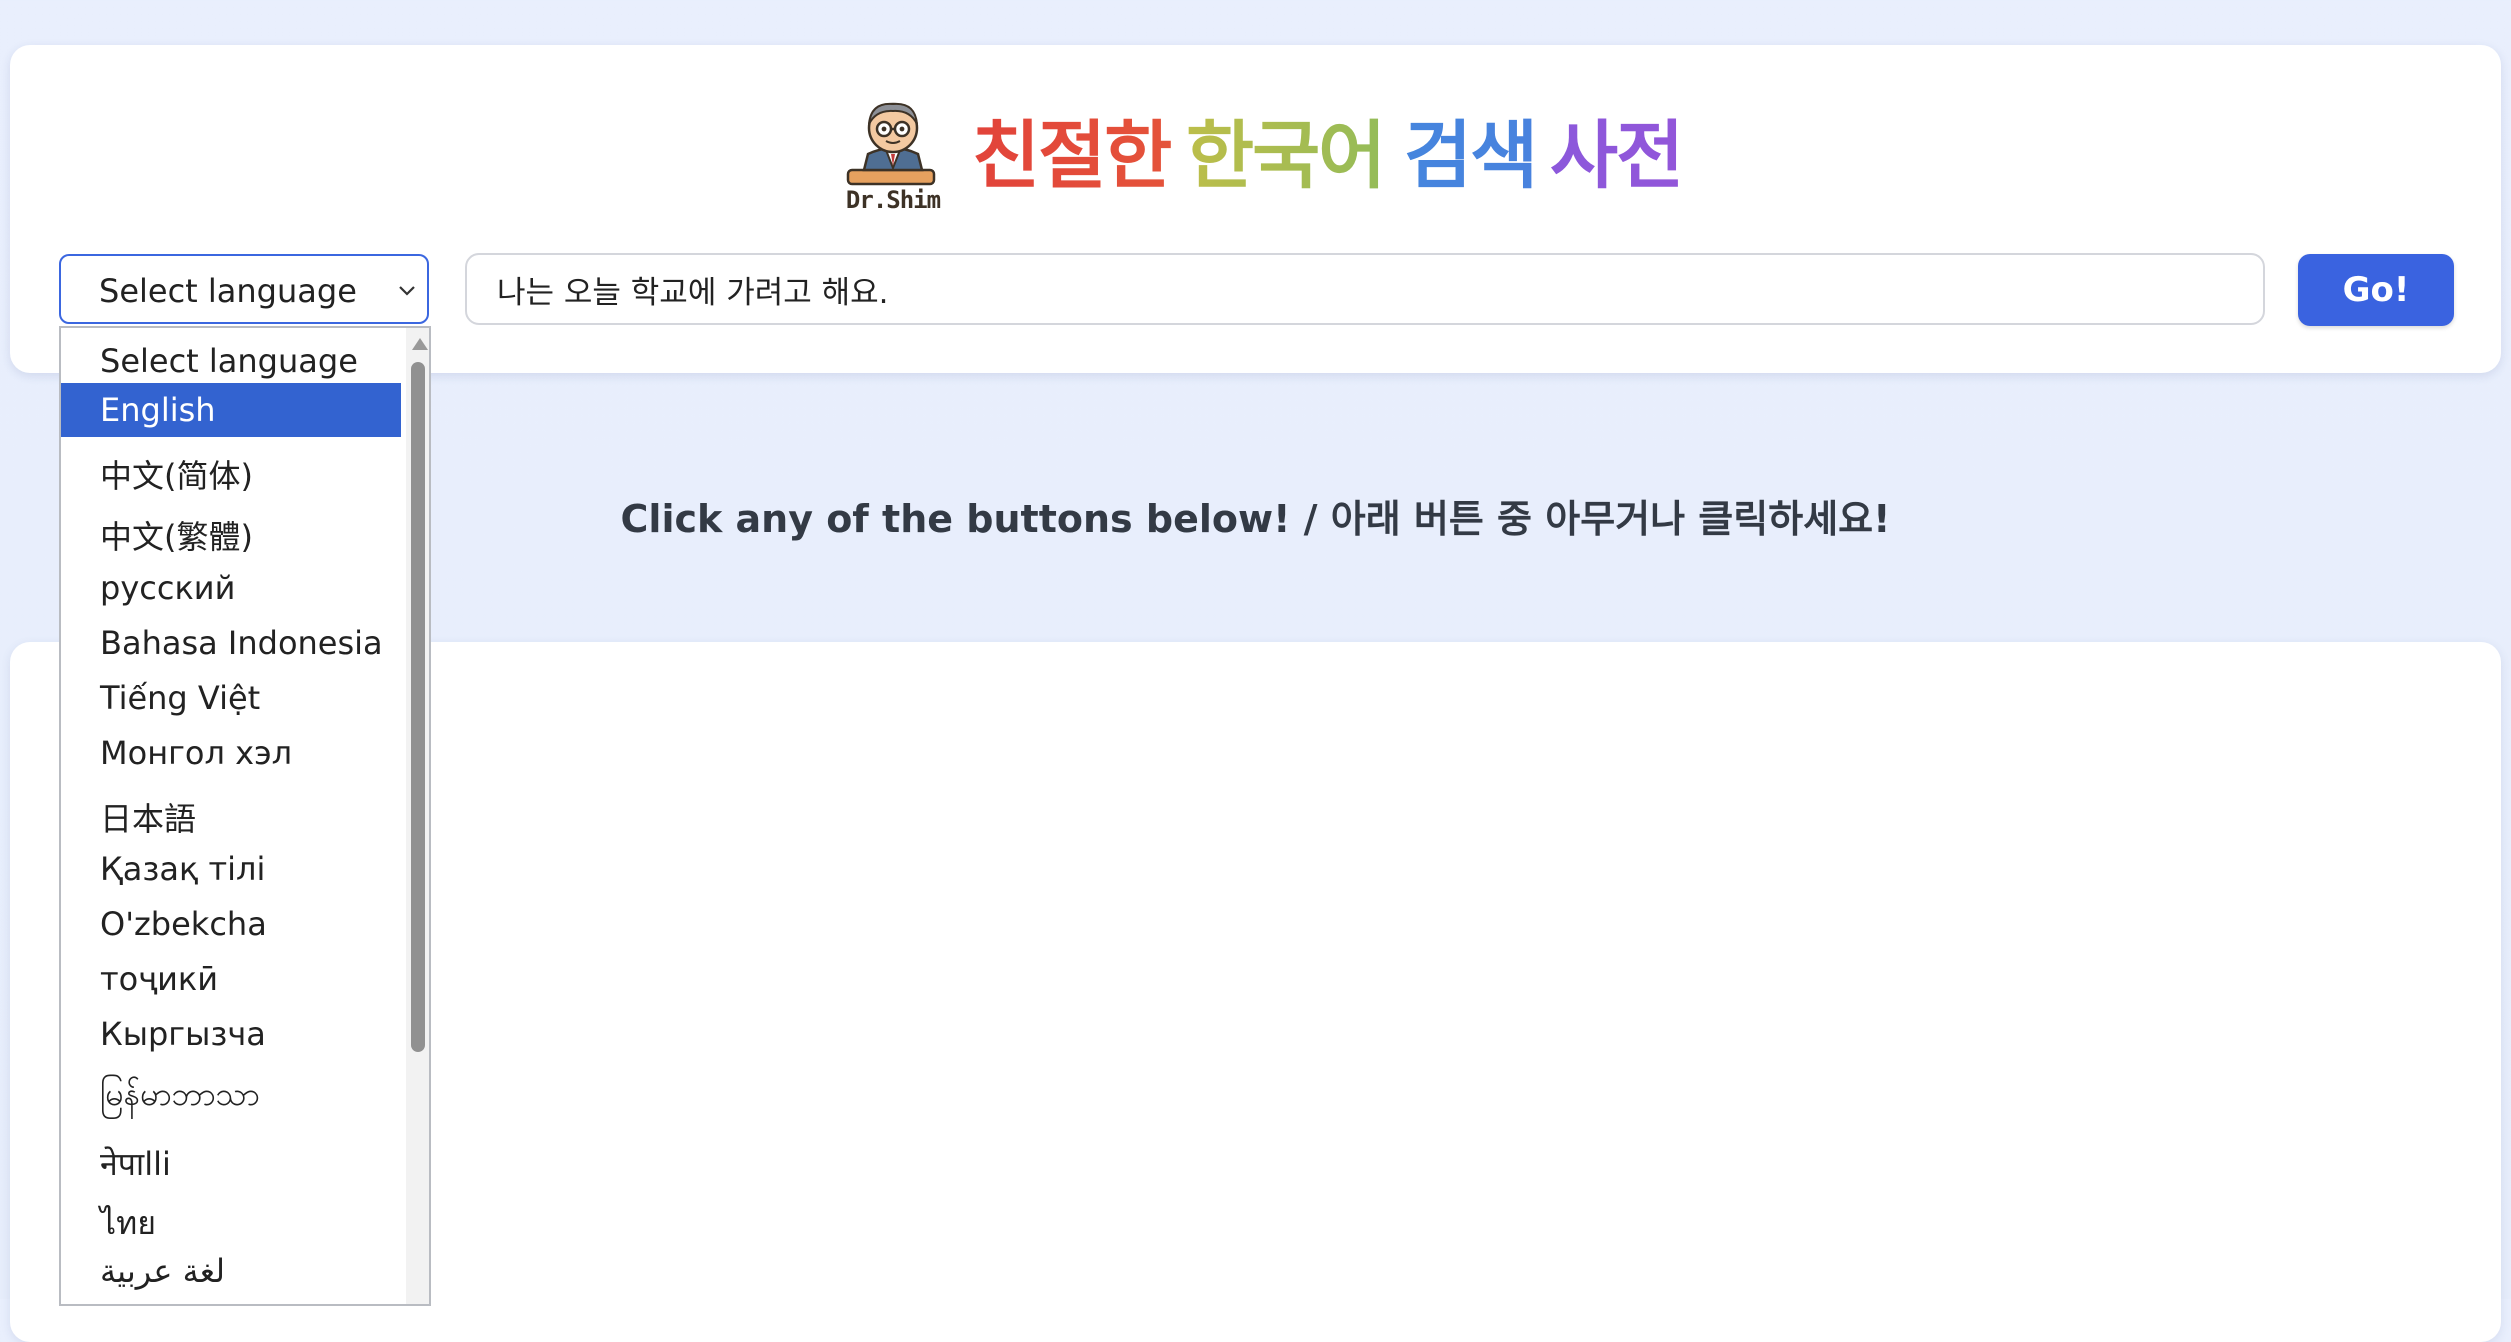 The width and height of the screenshot is (2511, 1342). I want to click on title-word: 검색, so click(1470, 156).